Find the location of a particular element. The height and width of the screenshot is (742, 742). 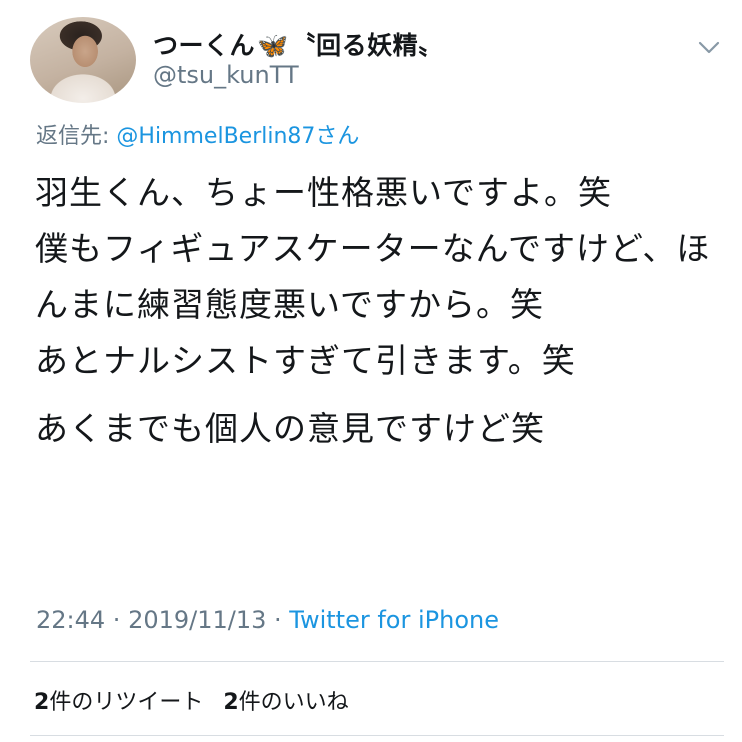

tweet-meta: 22:44 · 2019/11/13 · Twitter for iPhone is located at coordinates (267, 620).